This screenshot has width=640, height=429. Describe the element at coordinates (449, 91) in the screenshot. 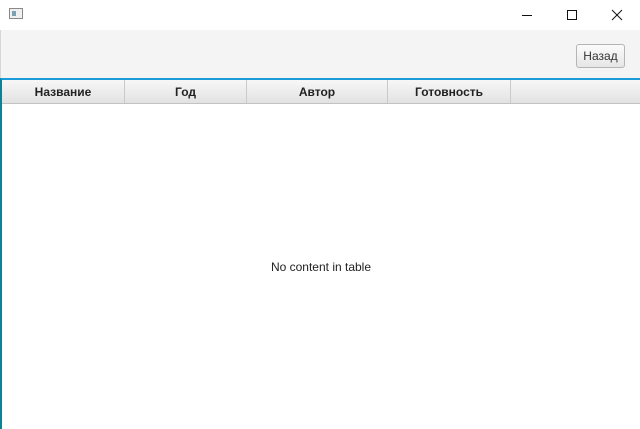

I see `column-header-readiness: Готовность` at that location.